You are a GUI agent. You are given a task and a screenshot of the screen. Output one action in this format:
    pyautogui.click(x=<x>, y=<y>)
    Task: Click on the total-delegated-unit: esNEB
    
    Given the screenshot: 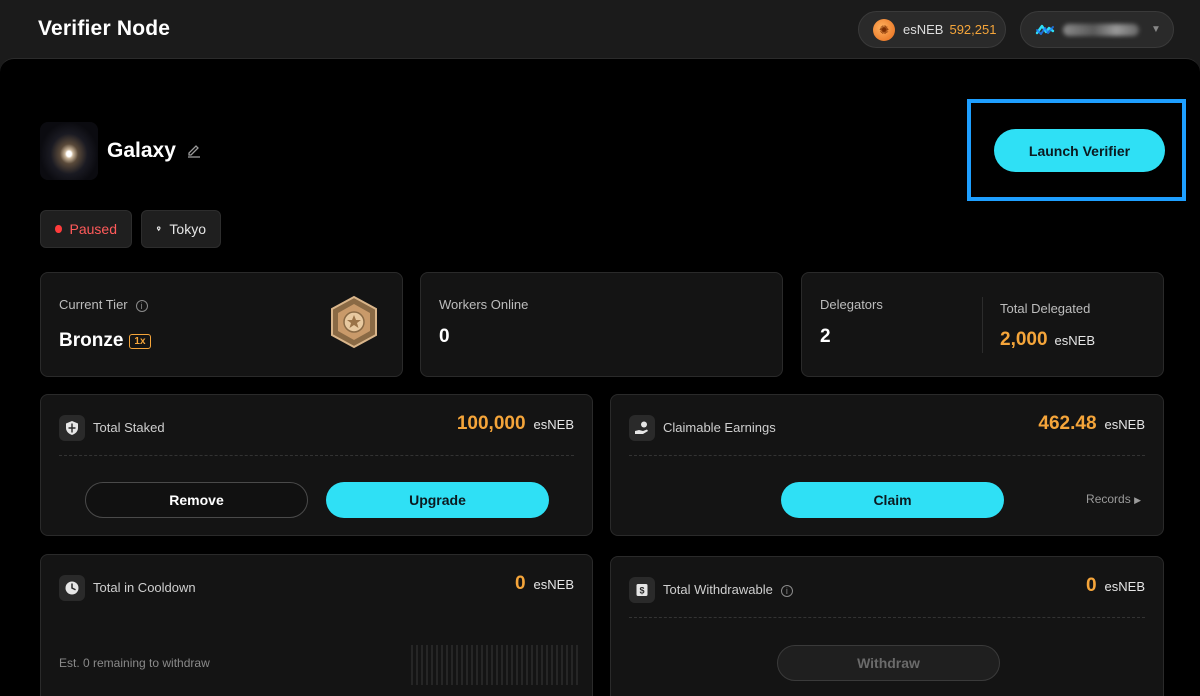 What is the action you would take?
    pyautogui.click(x=1075, y=340)
    